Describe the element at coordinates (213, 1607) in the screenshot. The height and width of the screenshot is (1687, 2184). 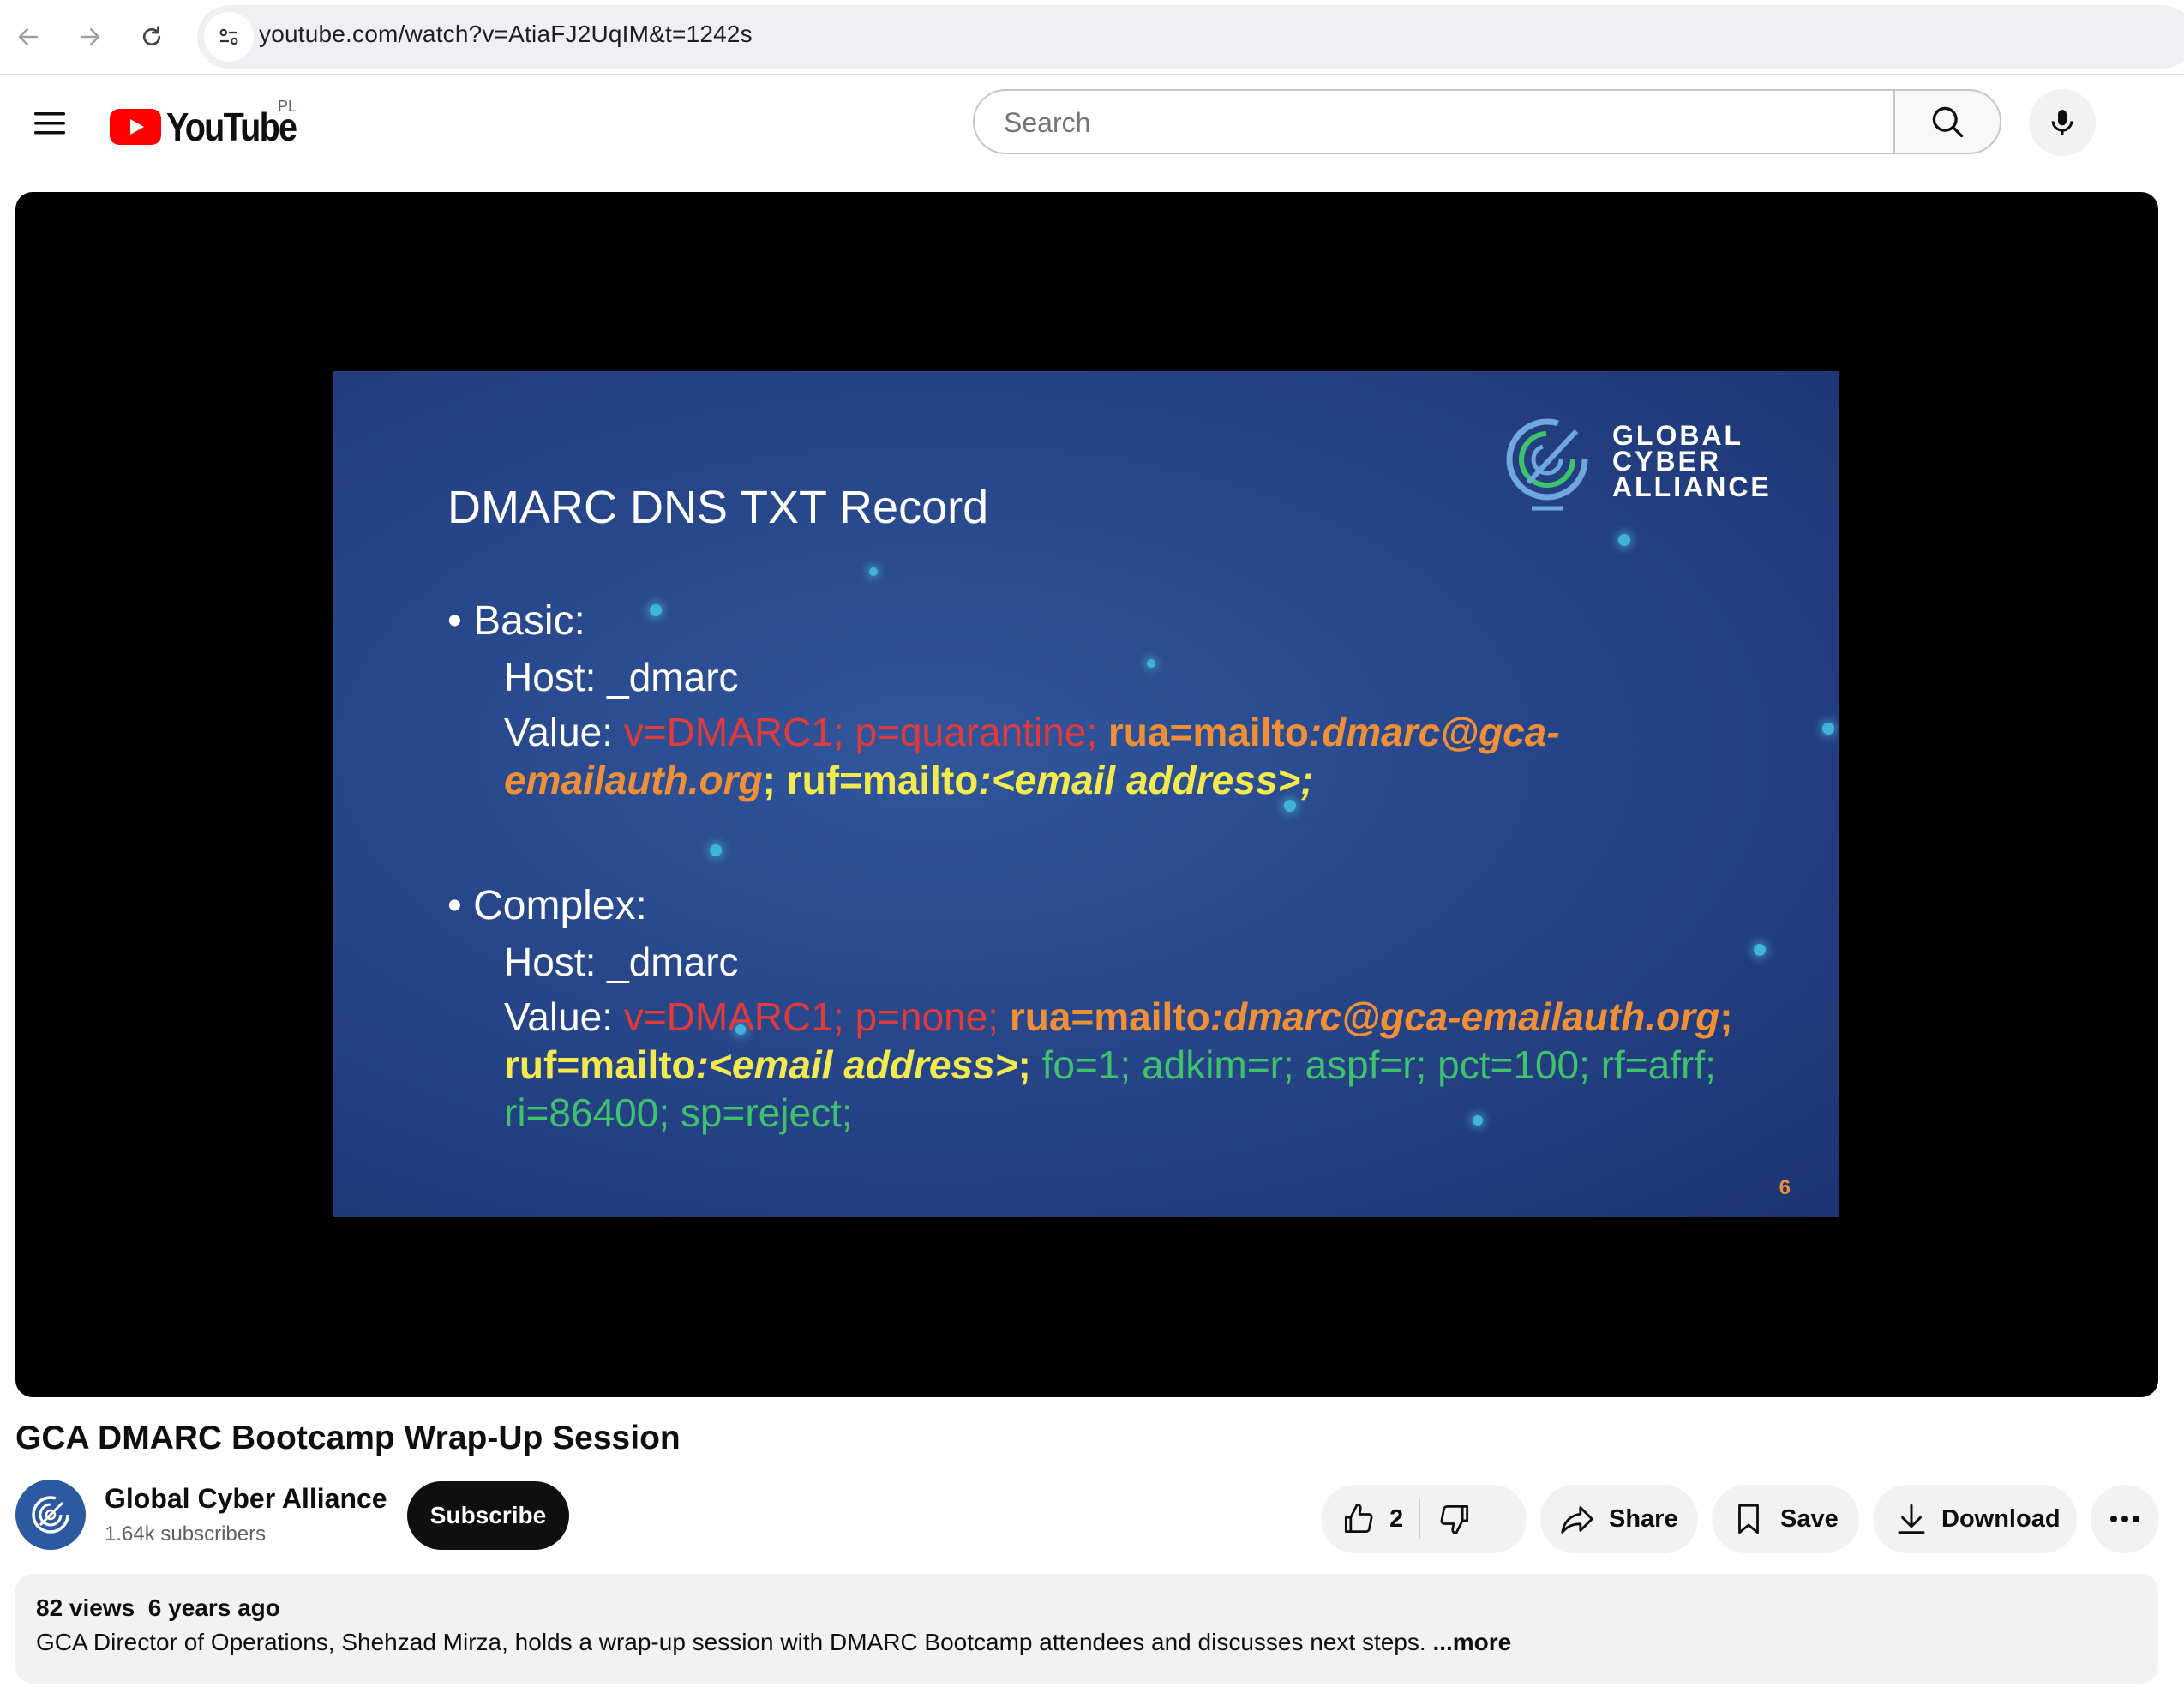
I see `upload-age: 6 years ago` at that location.